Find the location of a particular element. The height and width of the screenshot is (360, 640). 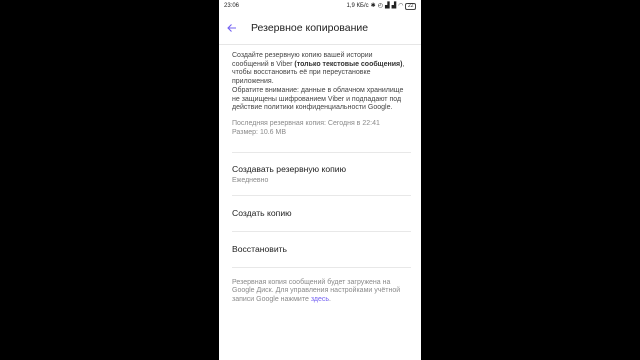

divider is located at coordinates (321, 267).